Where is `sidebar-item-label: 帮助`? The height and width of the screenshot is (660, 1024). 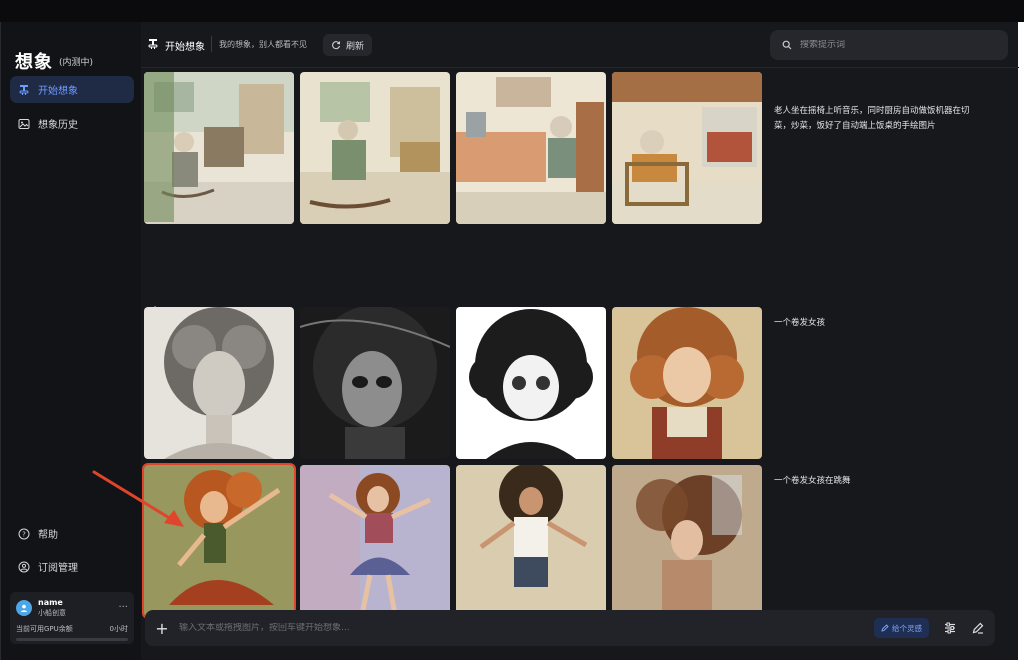
sidebar-item-label: 帮助 is located at coordinates (48, 535).